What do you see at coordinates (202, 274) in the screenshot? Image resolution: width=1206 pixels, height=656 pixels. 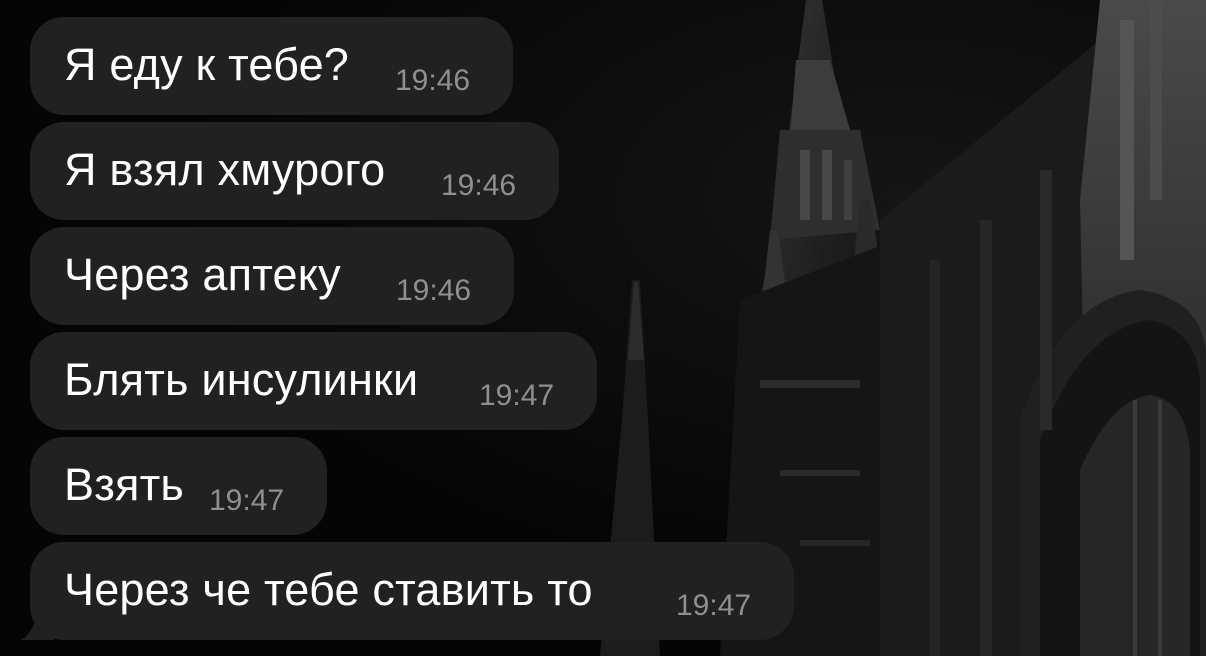 I see `message-text: Через аптеку` at bounding box center [202, 274].